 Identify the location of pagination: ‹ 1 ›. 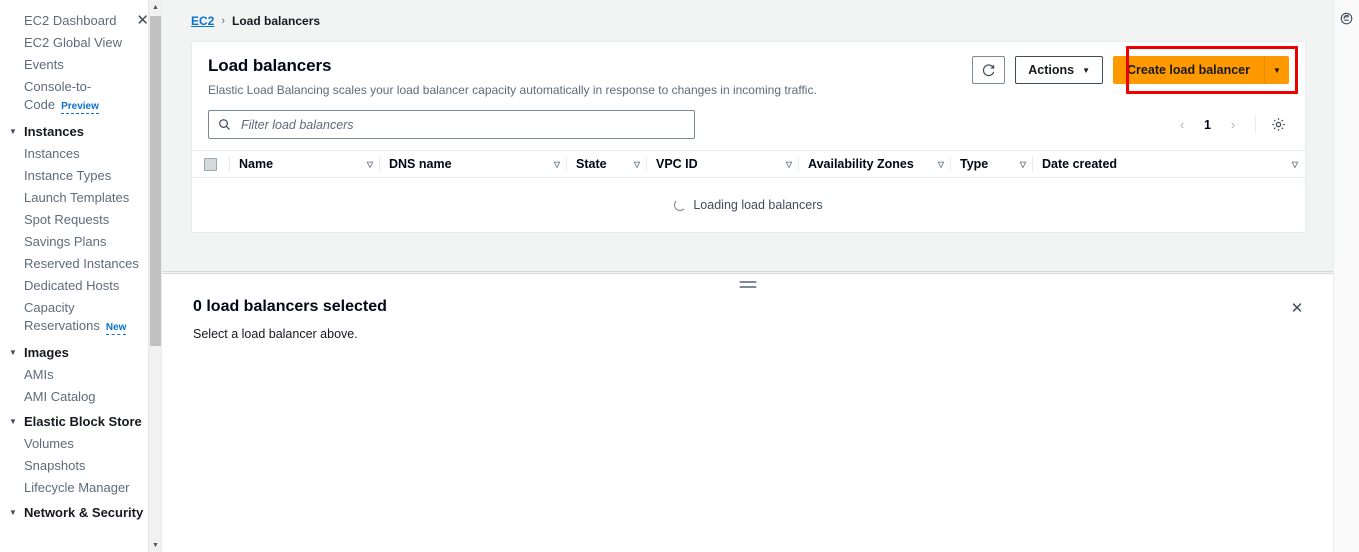
(1230, 125).